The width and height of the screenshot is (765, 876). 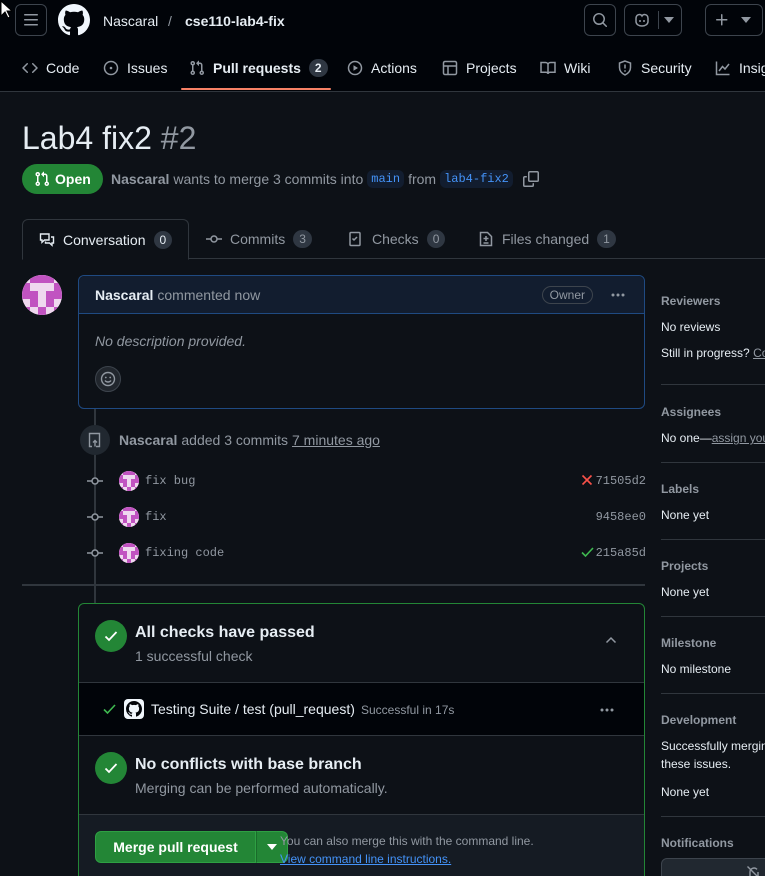 What do you see at coordinates (713, 746) in the screenshot?
I see `development-text-line1: Successfully mergin` at bounding box center [713, 746].